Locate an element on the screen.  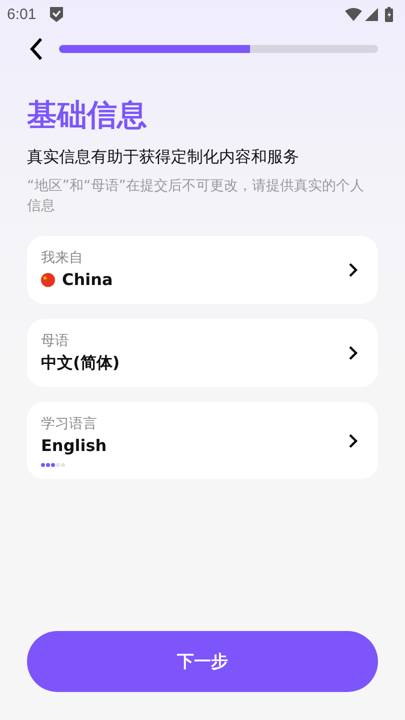
selection-card: 我来自 China is located at coordinates (202, 270).